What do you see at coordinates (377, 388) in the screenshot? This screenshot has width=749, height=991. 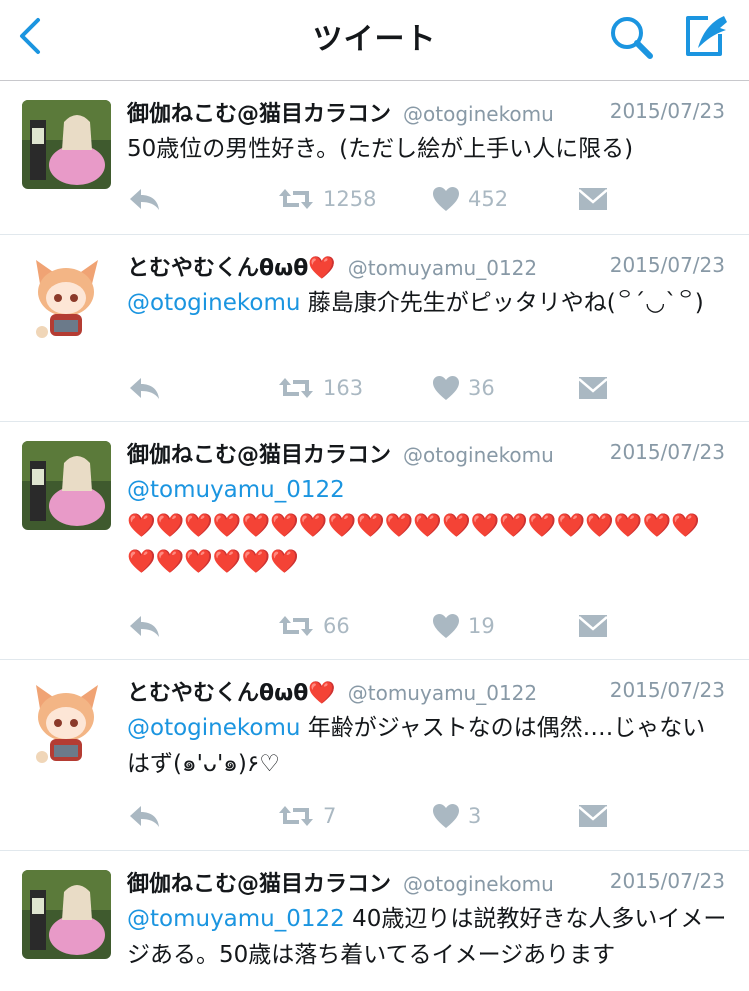 I see `tweet-actions: 163 36` at bounding box center [377, 388].